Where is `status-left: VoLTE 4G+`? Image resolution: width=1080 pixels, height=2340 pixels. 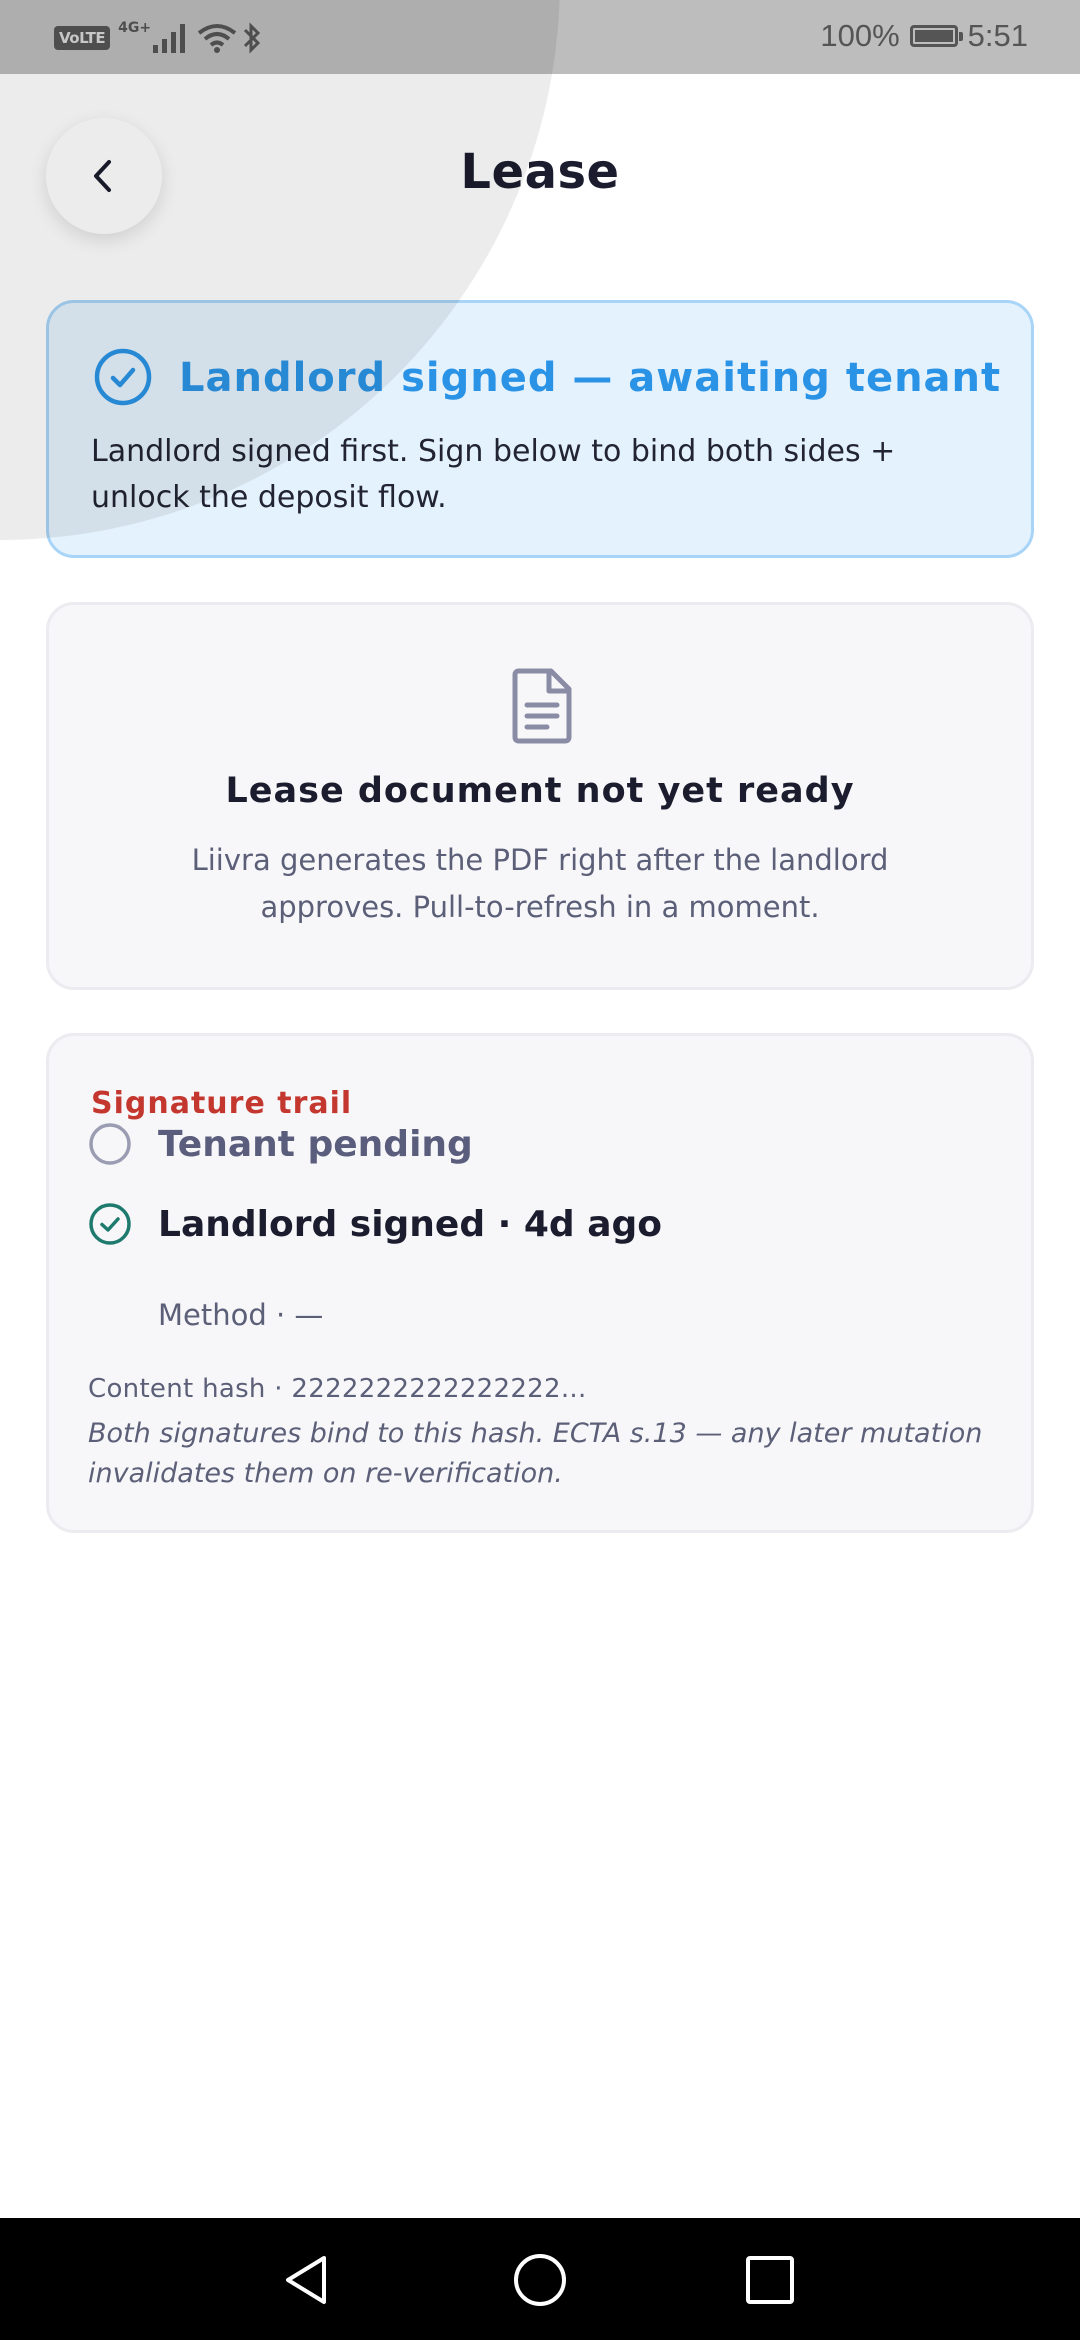 status-left: VoLTE 4G+ is located at coordinates (159, 38).